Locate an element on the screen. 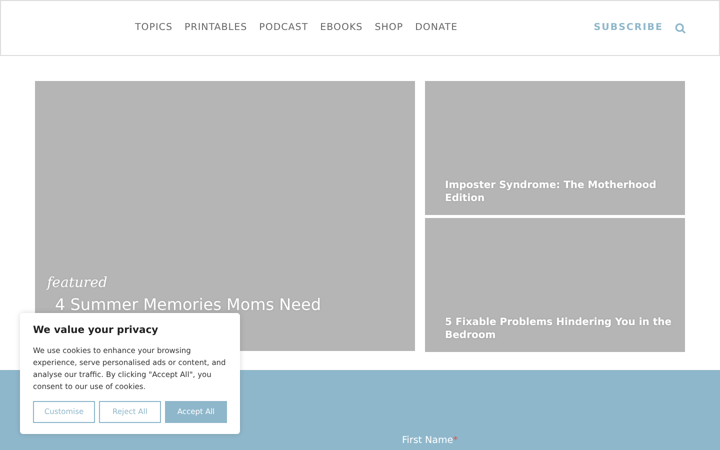 The height and width of the screenshot is (450, 720). post-title: 5 Fixable Problems Hindering You in the Bedroom is located at coordinates (559, 329).